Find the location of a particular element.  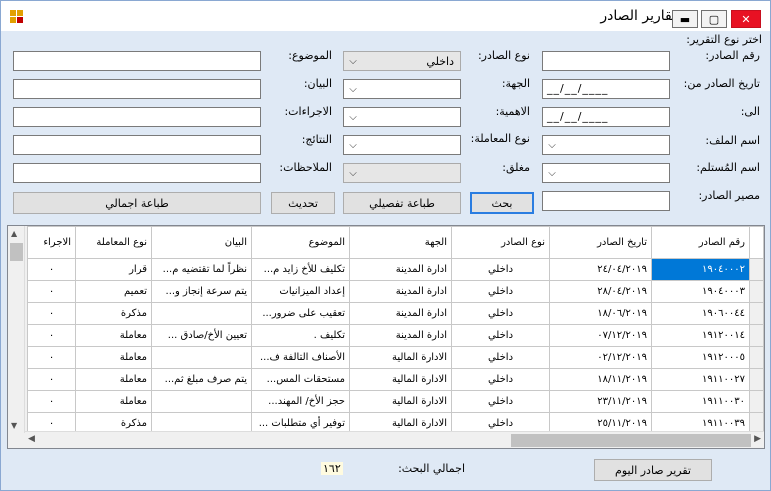

col-header: رقم الصادر is located at coordinates (700, 242).